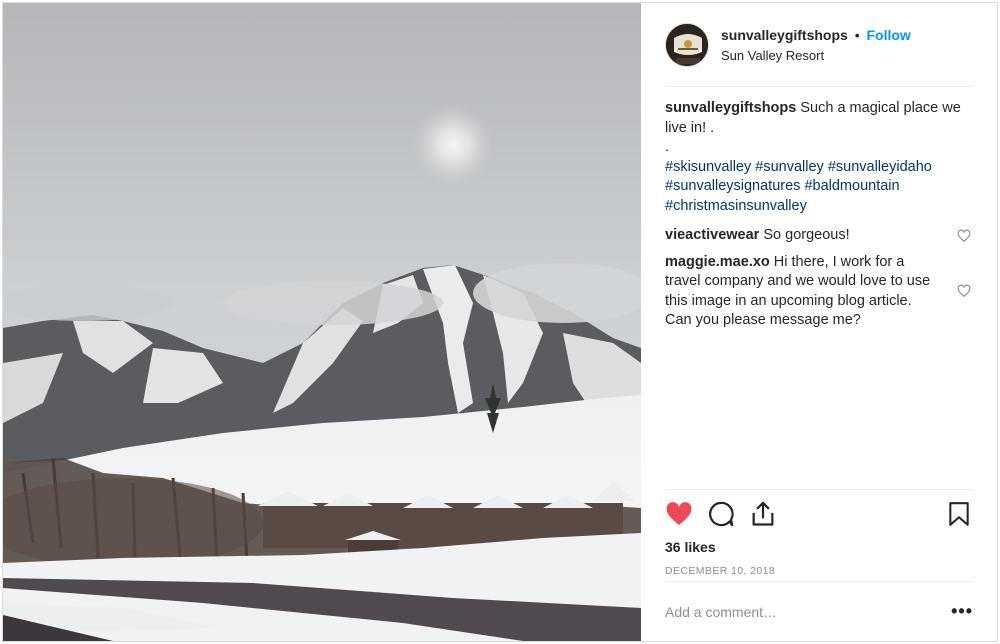  I want to click on caption-username: sunvalleygiftshops, so click(730, 108).